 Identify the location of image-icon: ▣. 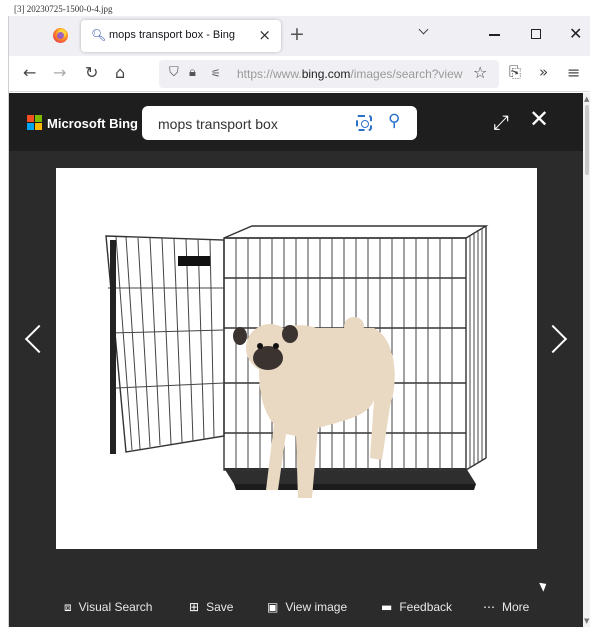
(273, 607).